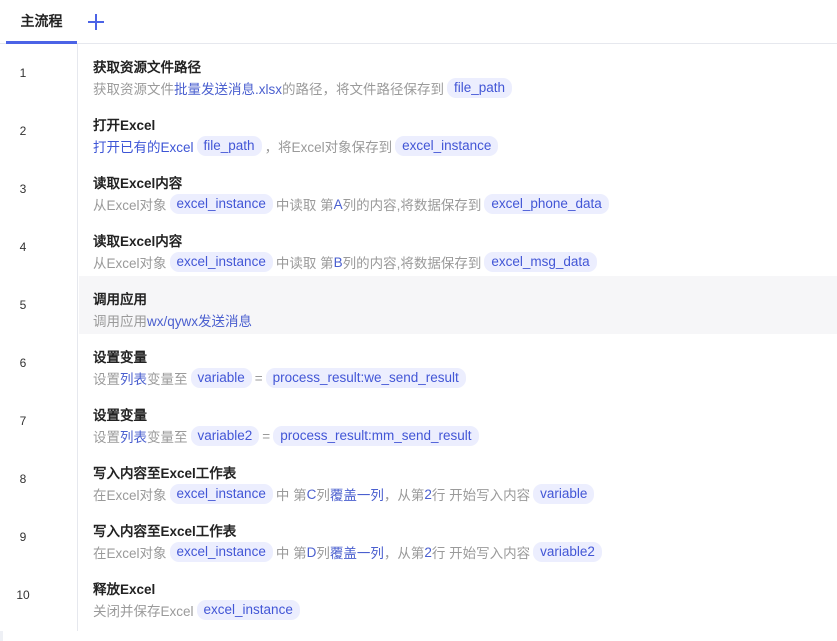  I want to click on variable-chip: process_result:mm_send_result, so click(376, 436).